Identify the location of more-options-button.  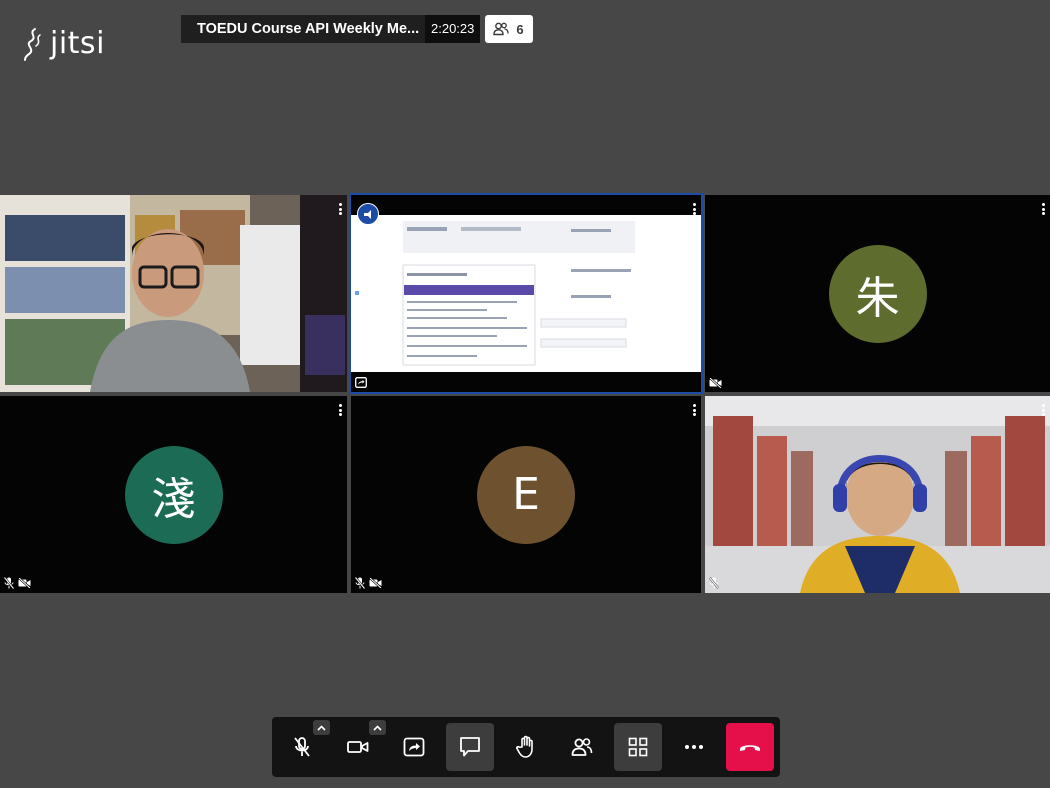
(694, 747).